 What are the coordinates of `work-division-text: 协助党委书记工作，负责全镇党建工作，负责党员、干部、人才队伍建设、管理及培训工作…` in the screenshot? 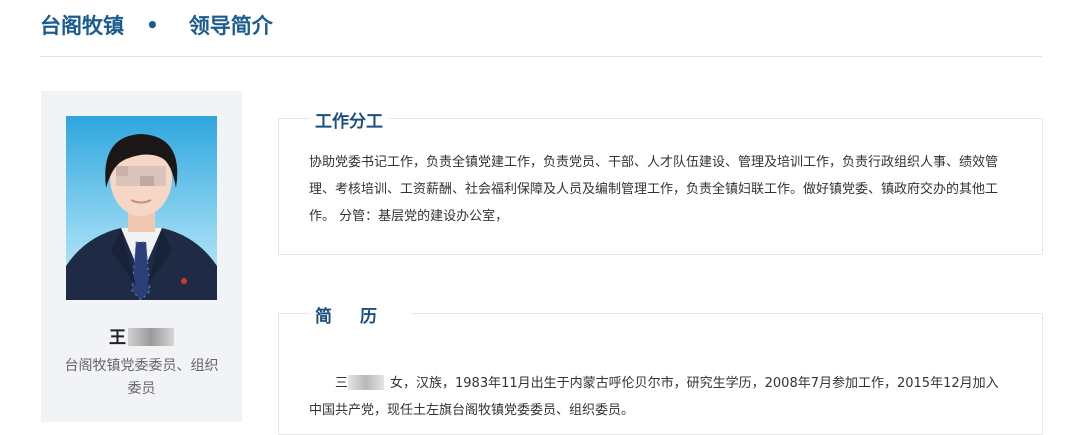 It's located at (654, 189).